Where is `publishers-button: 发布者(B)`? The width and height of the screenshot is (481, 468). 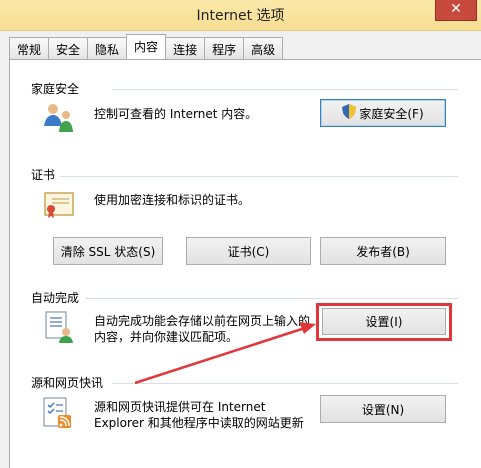
publishers-button: 发布者(B) is located at coordinates (383, 251).